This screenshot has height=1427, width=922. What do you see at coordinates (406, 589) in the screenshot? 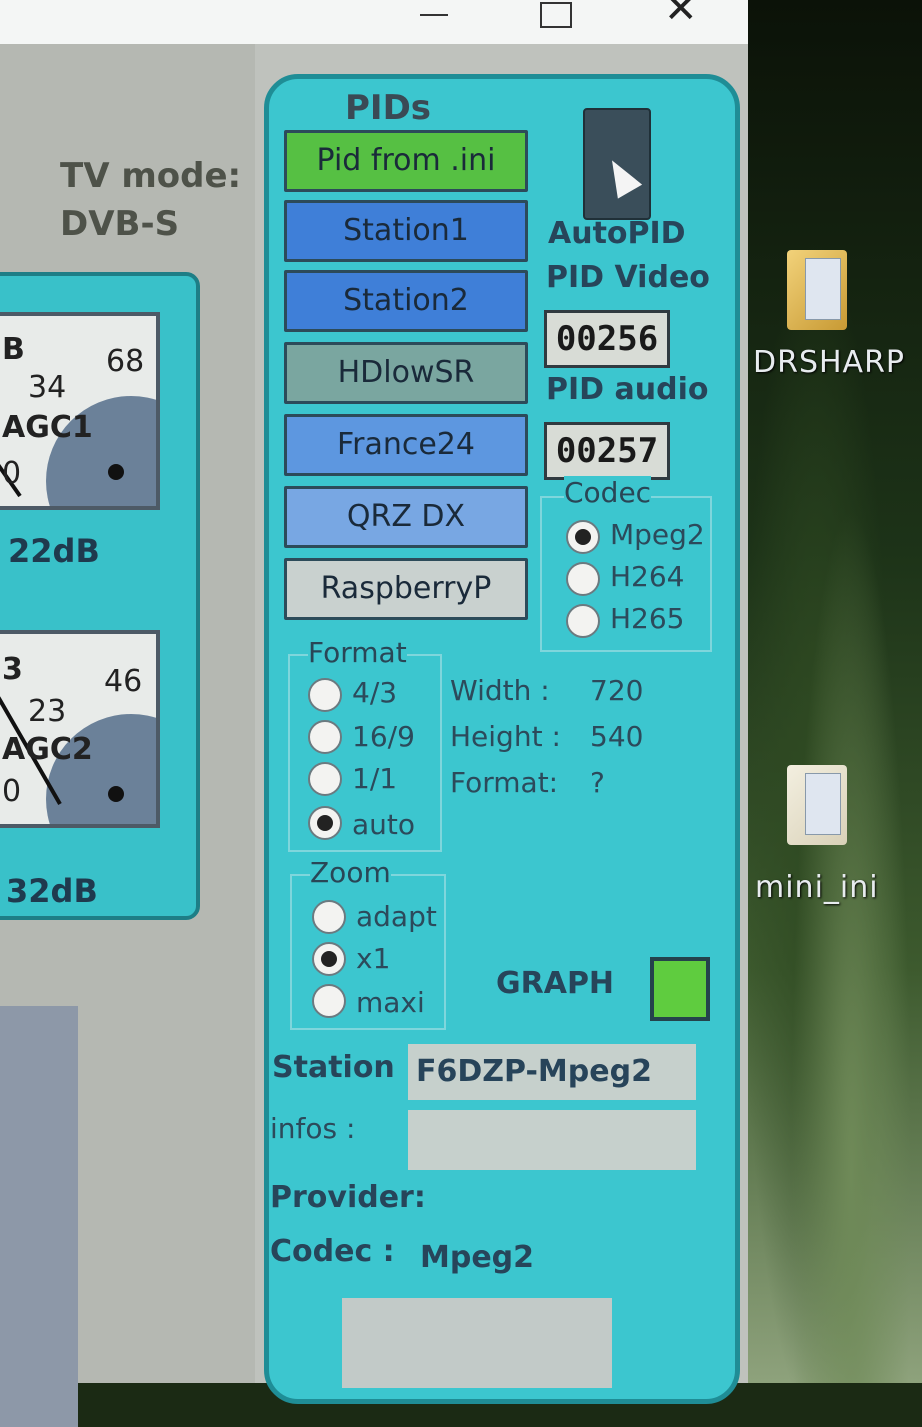
I see `raspberryp-button: RaspberryP` at bounding box center [406, 589].